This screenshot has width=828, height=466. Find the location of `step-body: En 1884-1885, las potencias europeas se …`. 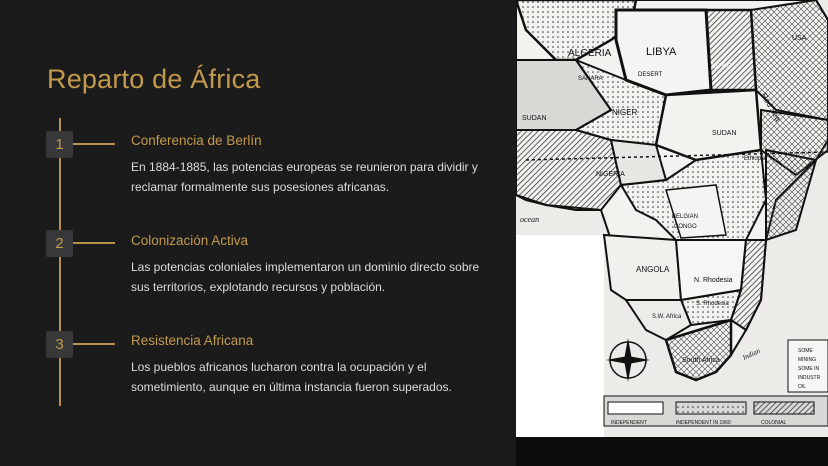

step-body: En 1884-1885, las potencias europeas se … is located at coordinates (304, 177).